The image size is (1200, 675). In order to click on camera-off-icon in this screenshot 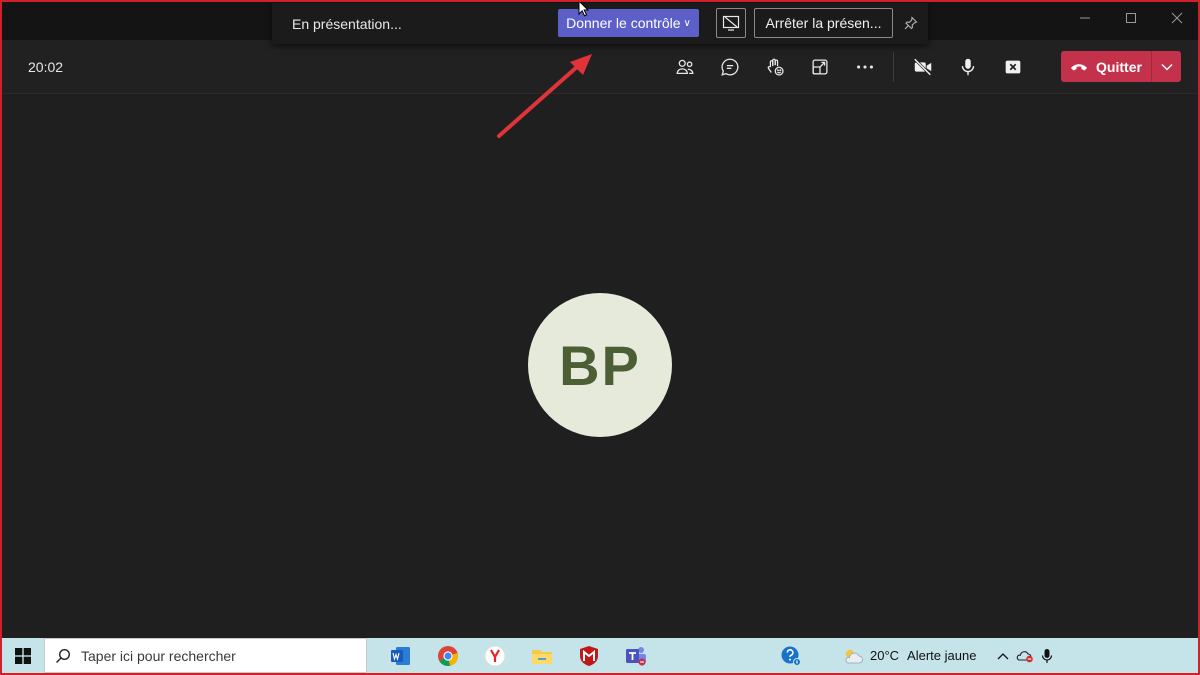, I will do `click(922, 67)`.